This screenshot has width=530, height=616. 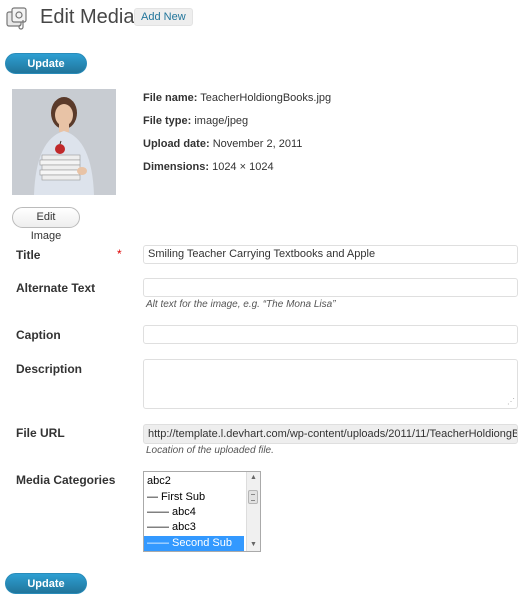 What do you see at coordinates (253, 511) in the screenshot?
I see `listbox-scrollbar: ▲ ▼` at bounding box center [253, 511].